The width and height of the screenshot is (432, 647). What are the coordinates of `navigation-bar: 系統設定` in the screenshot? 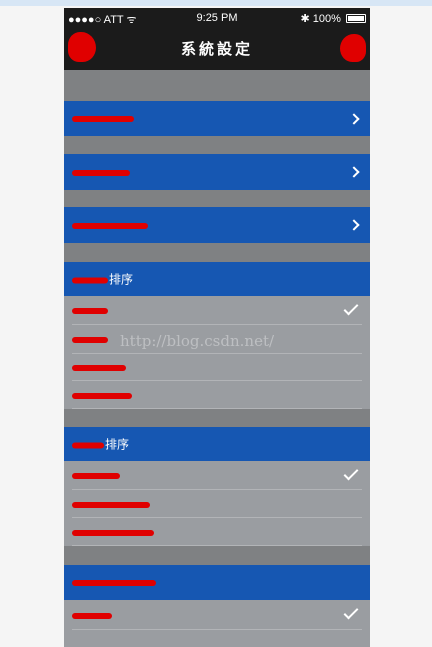 It's located at (217, 49).